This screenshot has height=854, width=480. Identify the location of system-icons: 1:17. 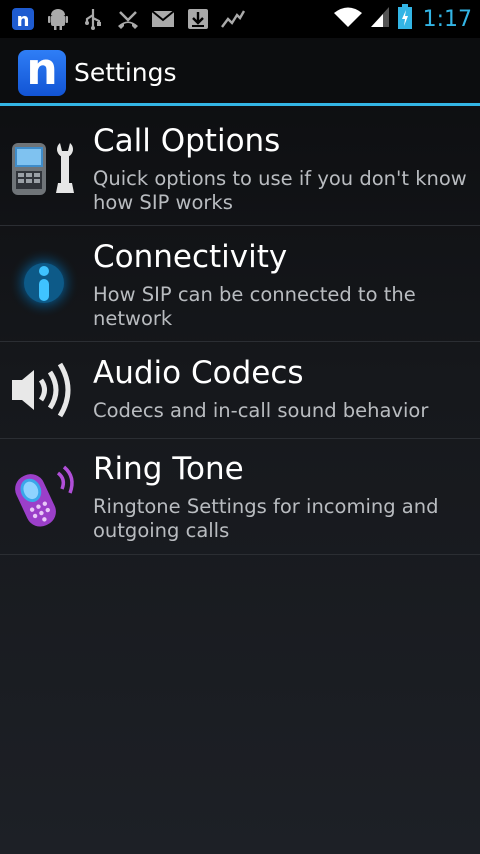
(402, 19).